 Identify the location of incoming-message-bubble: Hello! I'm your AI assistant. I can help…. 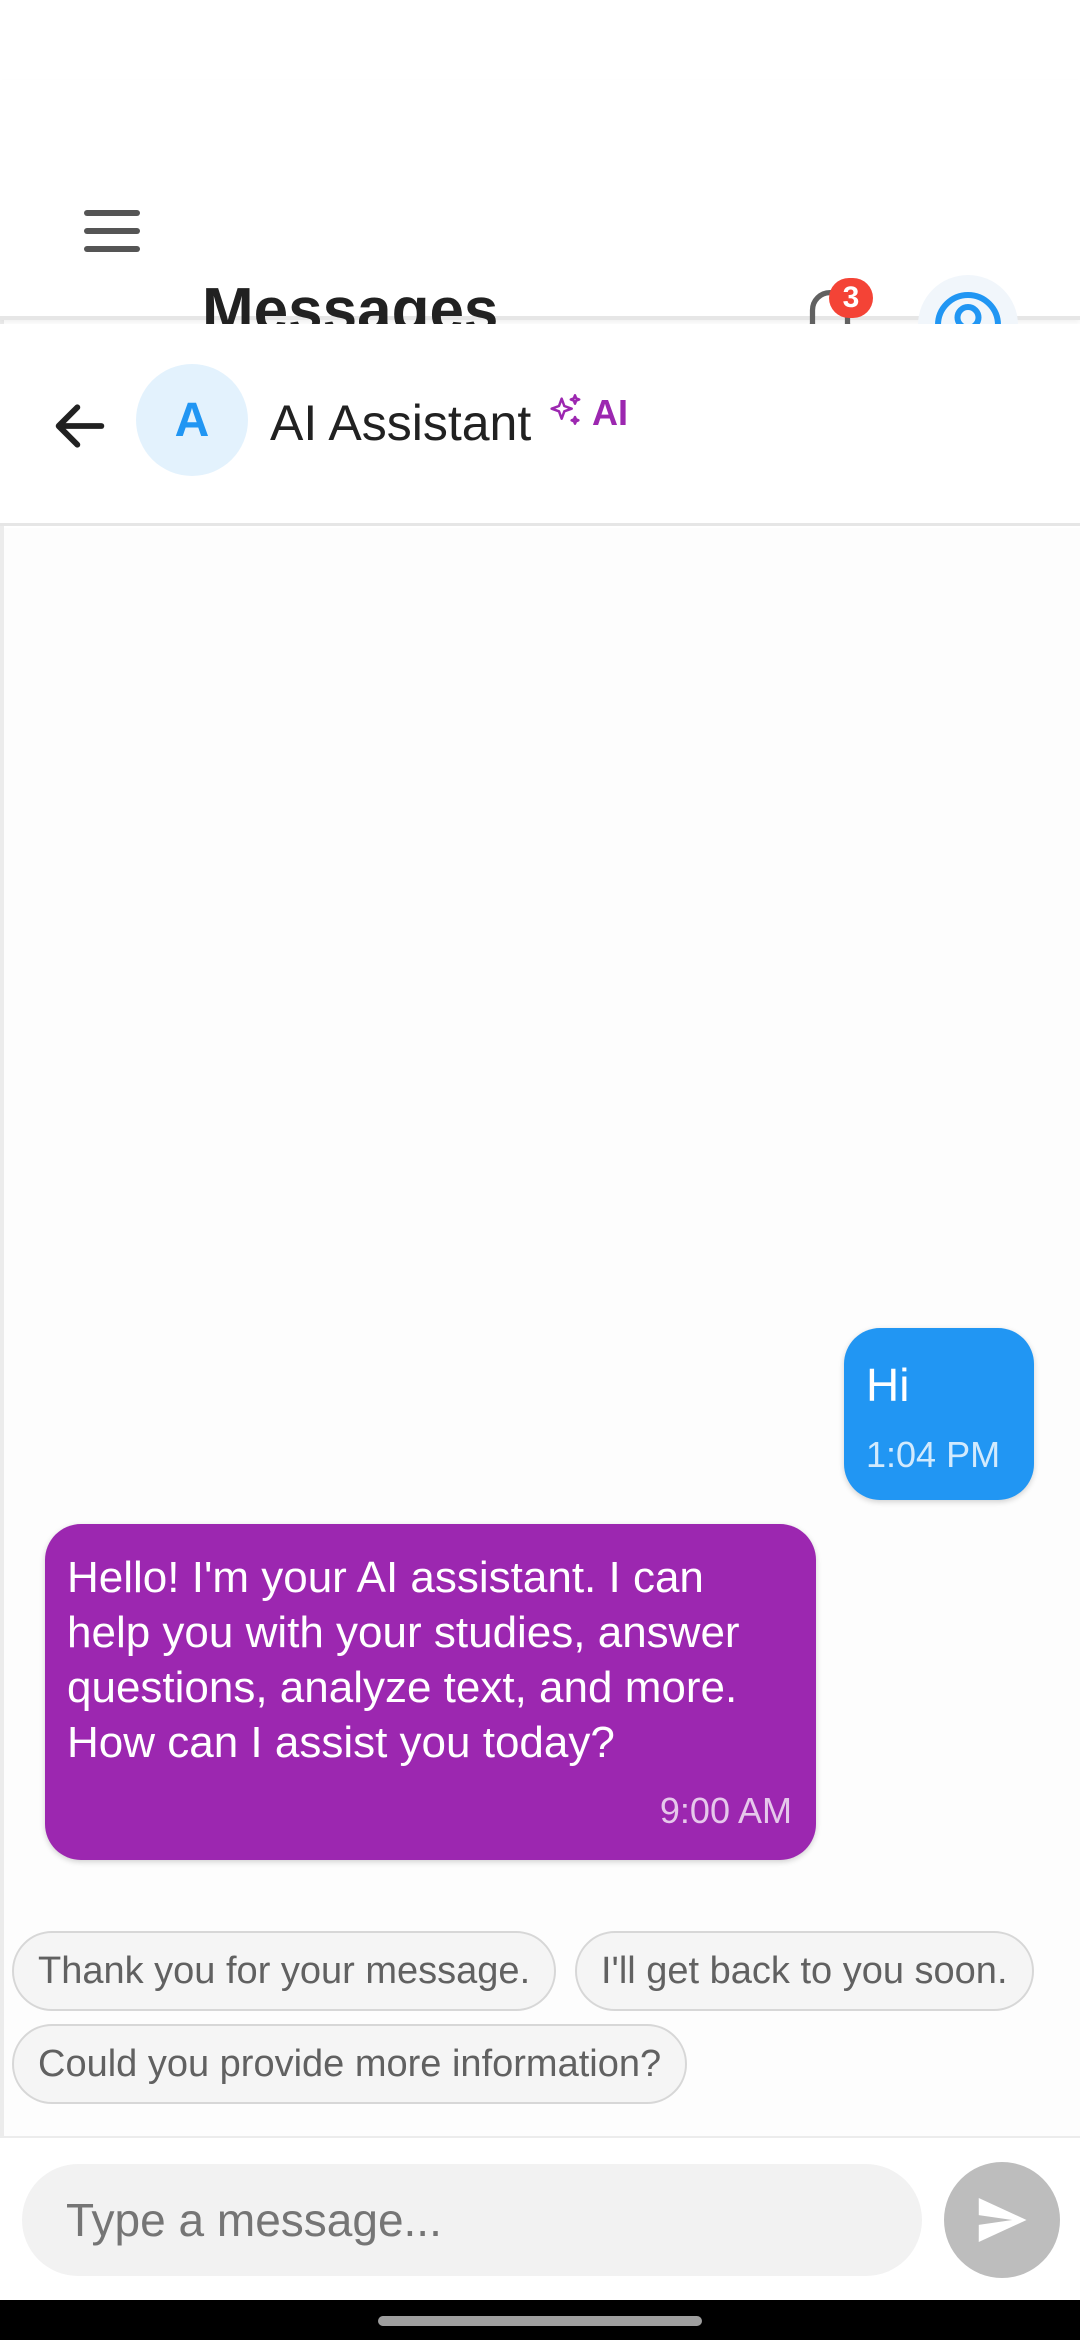
(430, 1692).